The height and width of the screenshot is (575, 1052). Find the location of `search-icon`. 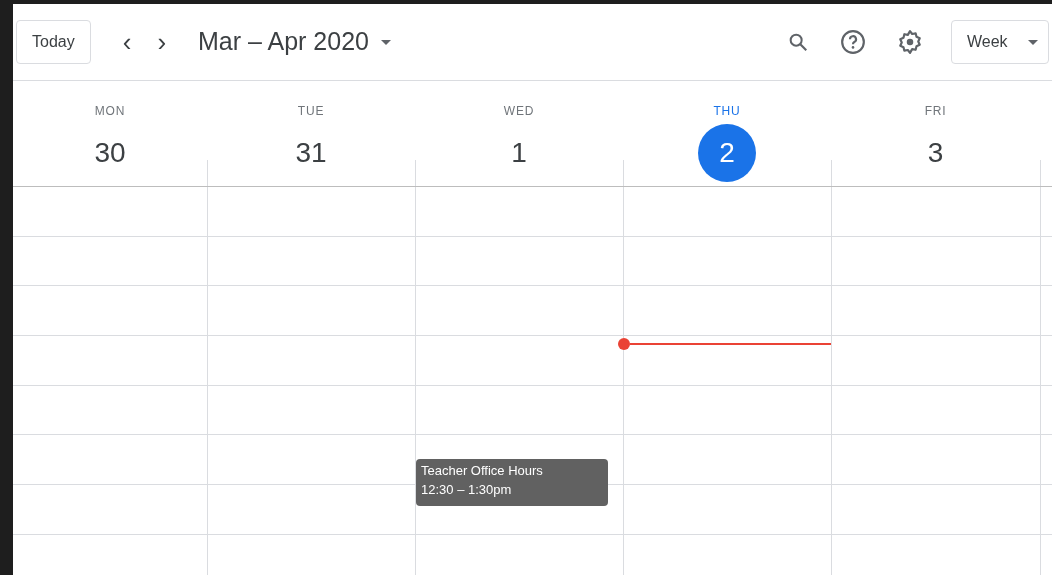

search-icon is located at coordinates (798, 42).